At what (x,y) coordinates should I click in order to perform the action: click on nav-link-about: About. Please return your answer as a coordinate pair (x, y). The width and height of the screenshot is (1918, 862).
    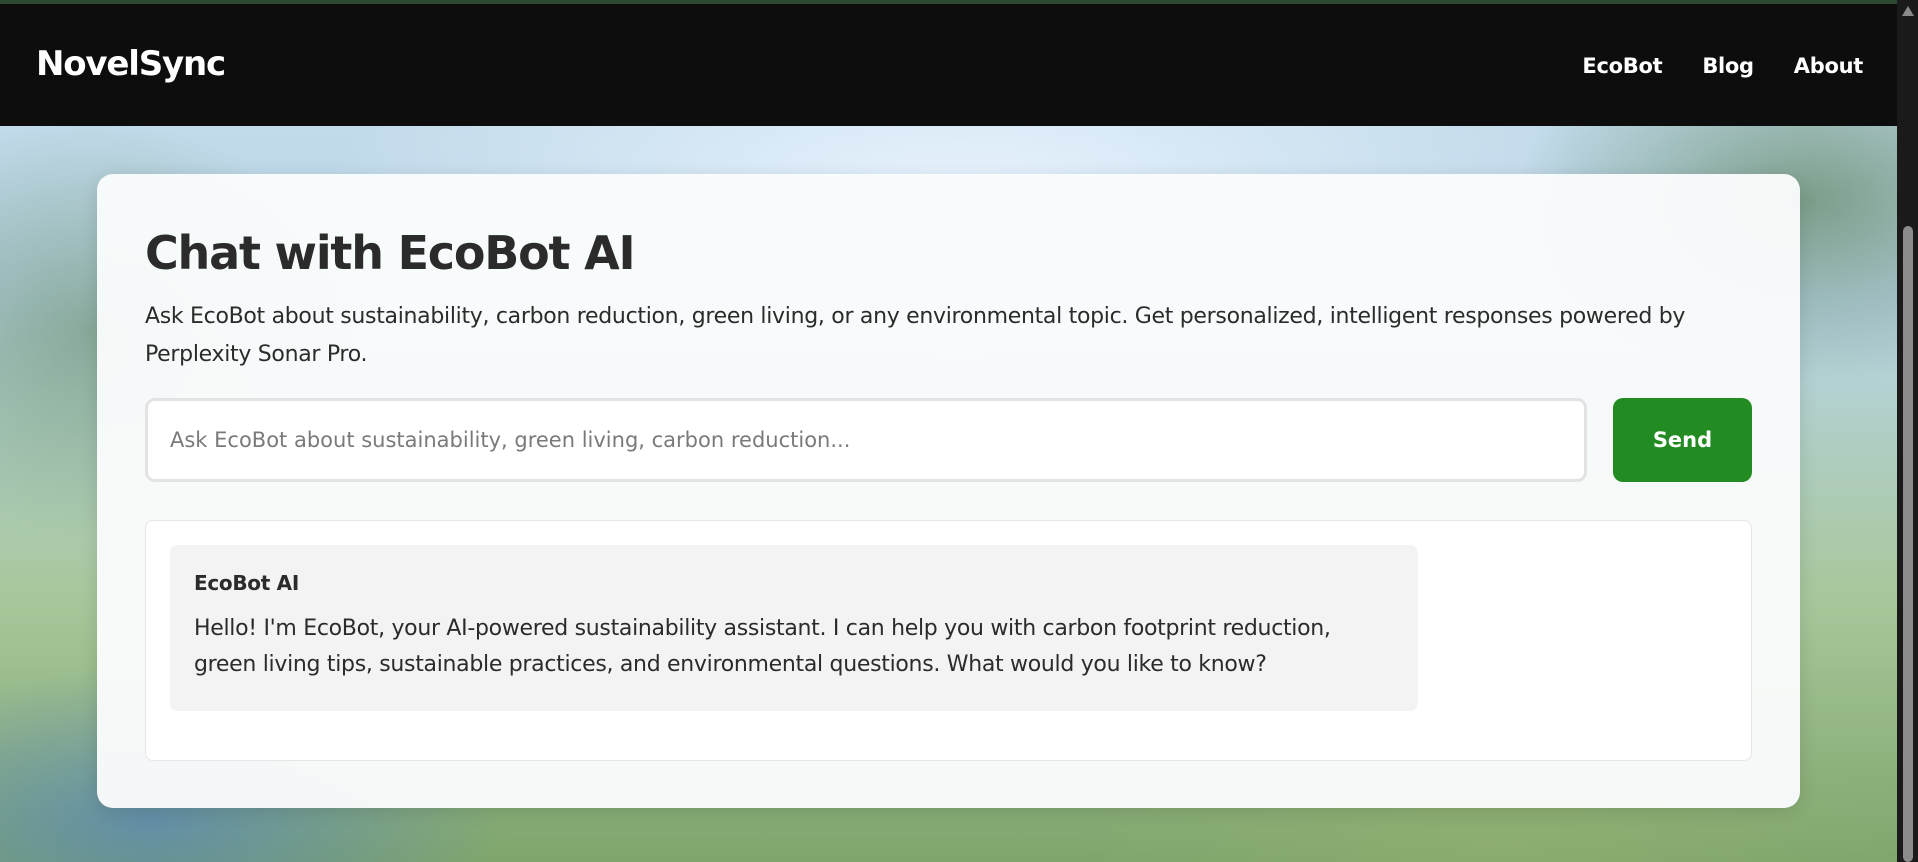
    Looking at the image, I should click on (1829, 66).